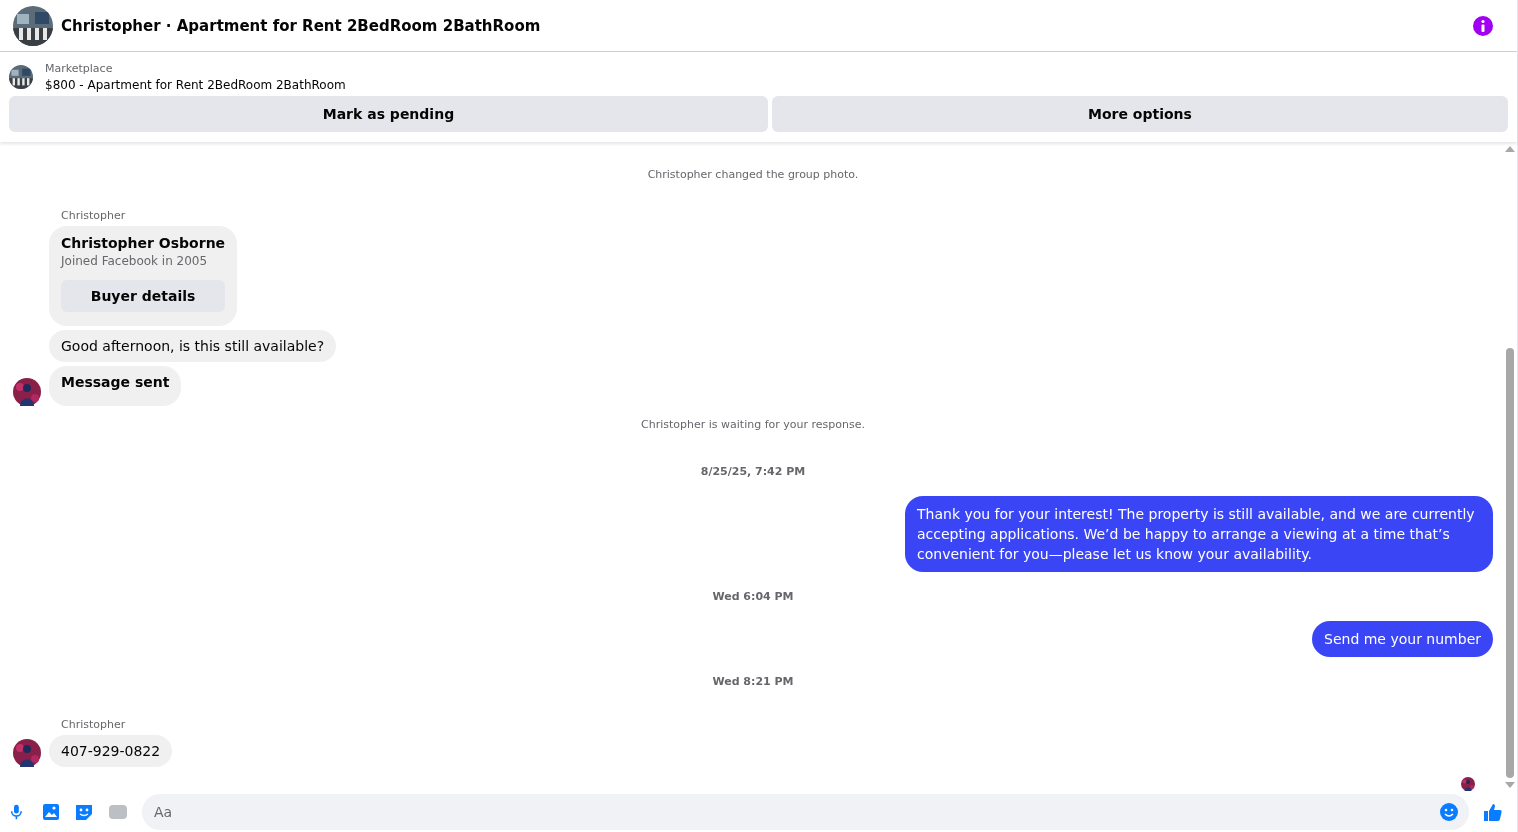 This screenshot has height=832, width=1518. What do you see at coordinates (753, 471) in the screenshot?
I see `timestamp: 8/25/25, 7:42 PM` at bounding box center [753, 471].